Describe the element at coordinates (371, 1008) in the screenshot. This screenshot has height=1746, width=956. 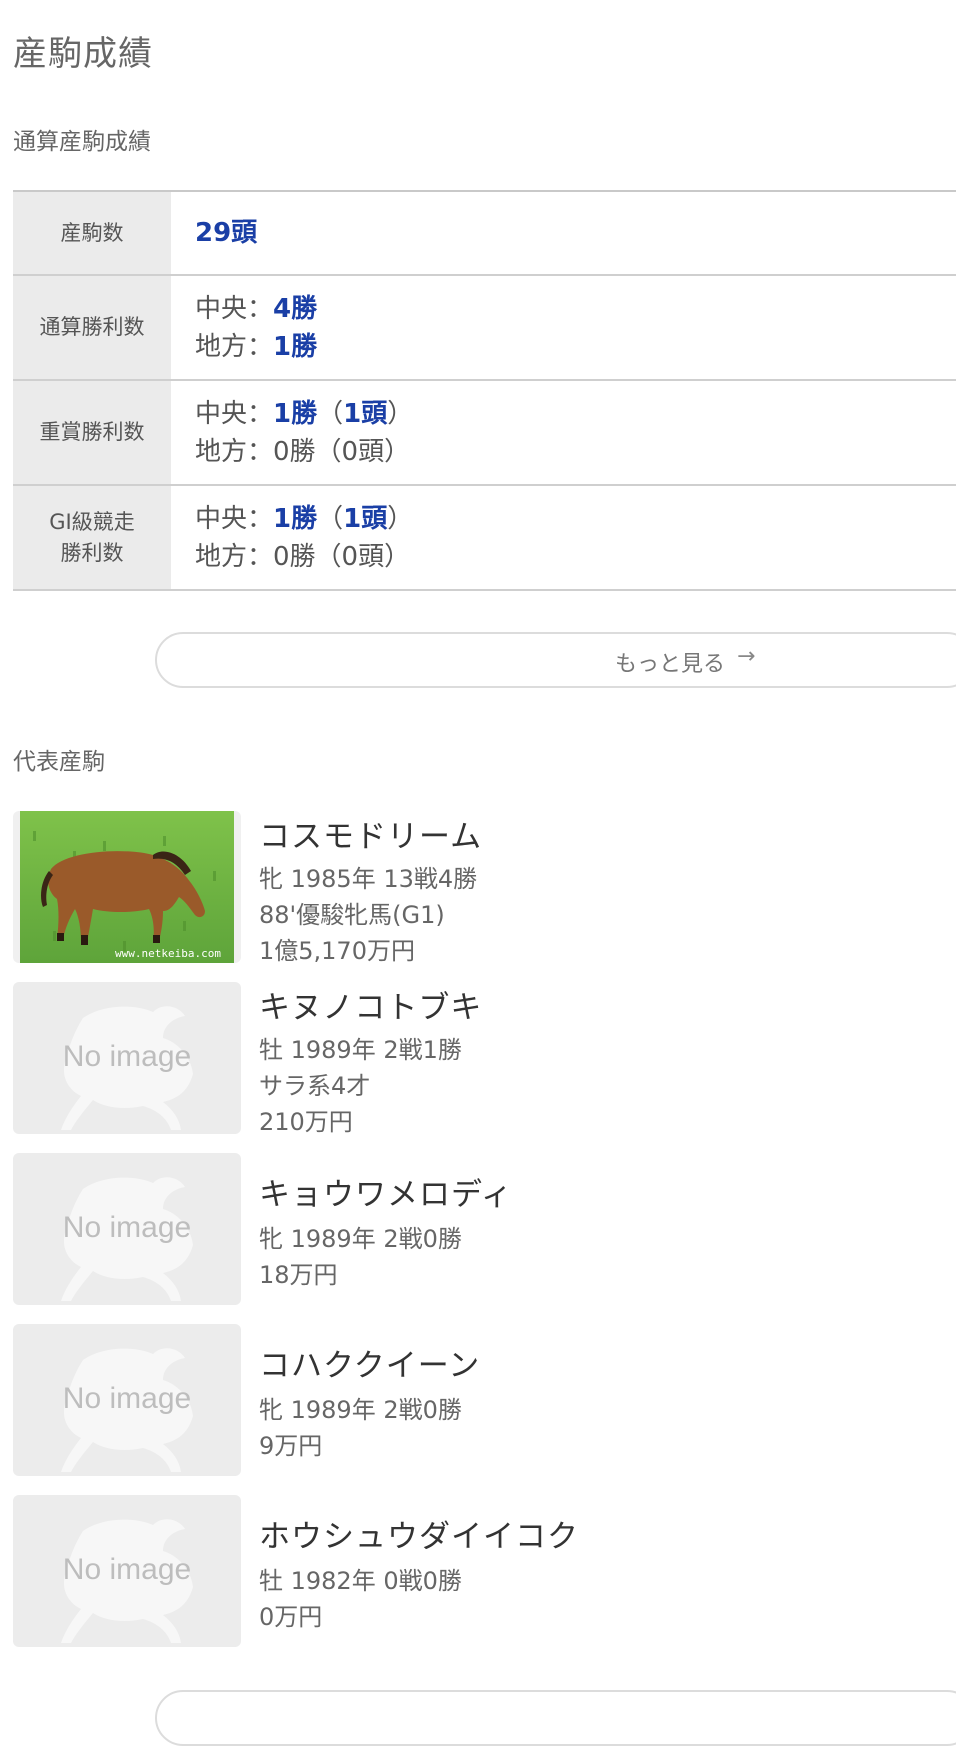
I see `horse-name: キヌノコトブキ` at that location.